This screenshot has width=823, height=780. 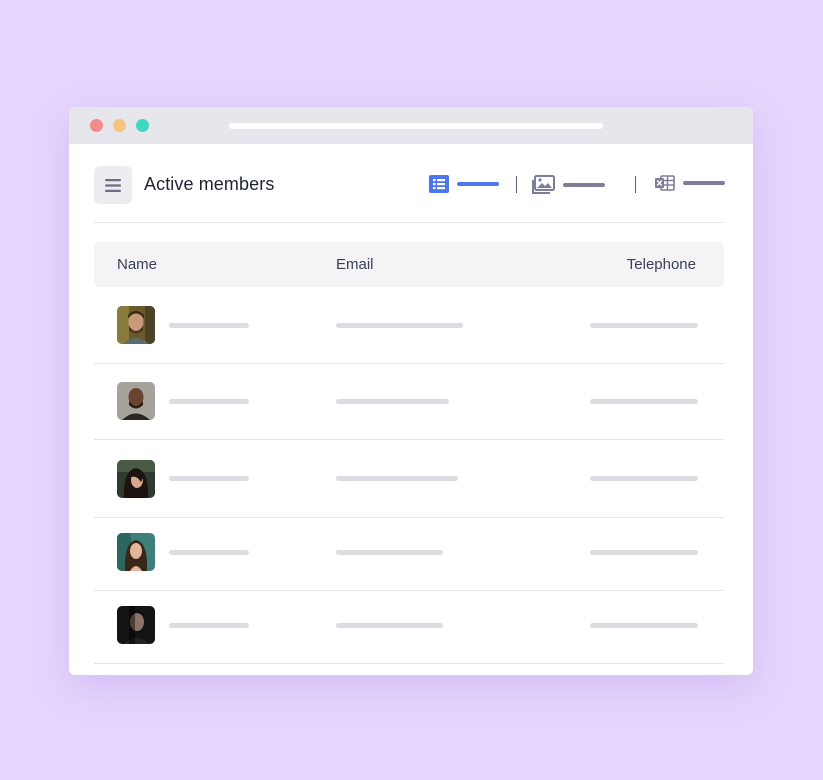 I want to click on menu-button, so click(x=113, y=185).